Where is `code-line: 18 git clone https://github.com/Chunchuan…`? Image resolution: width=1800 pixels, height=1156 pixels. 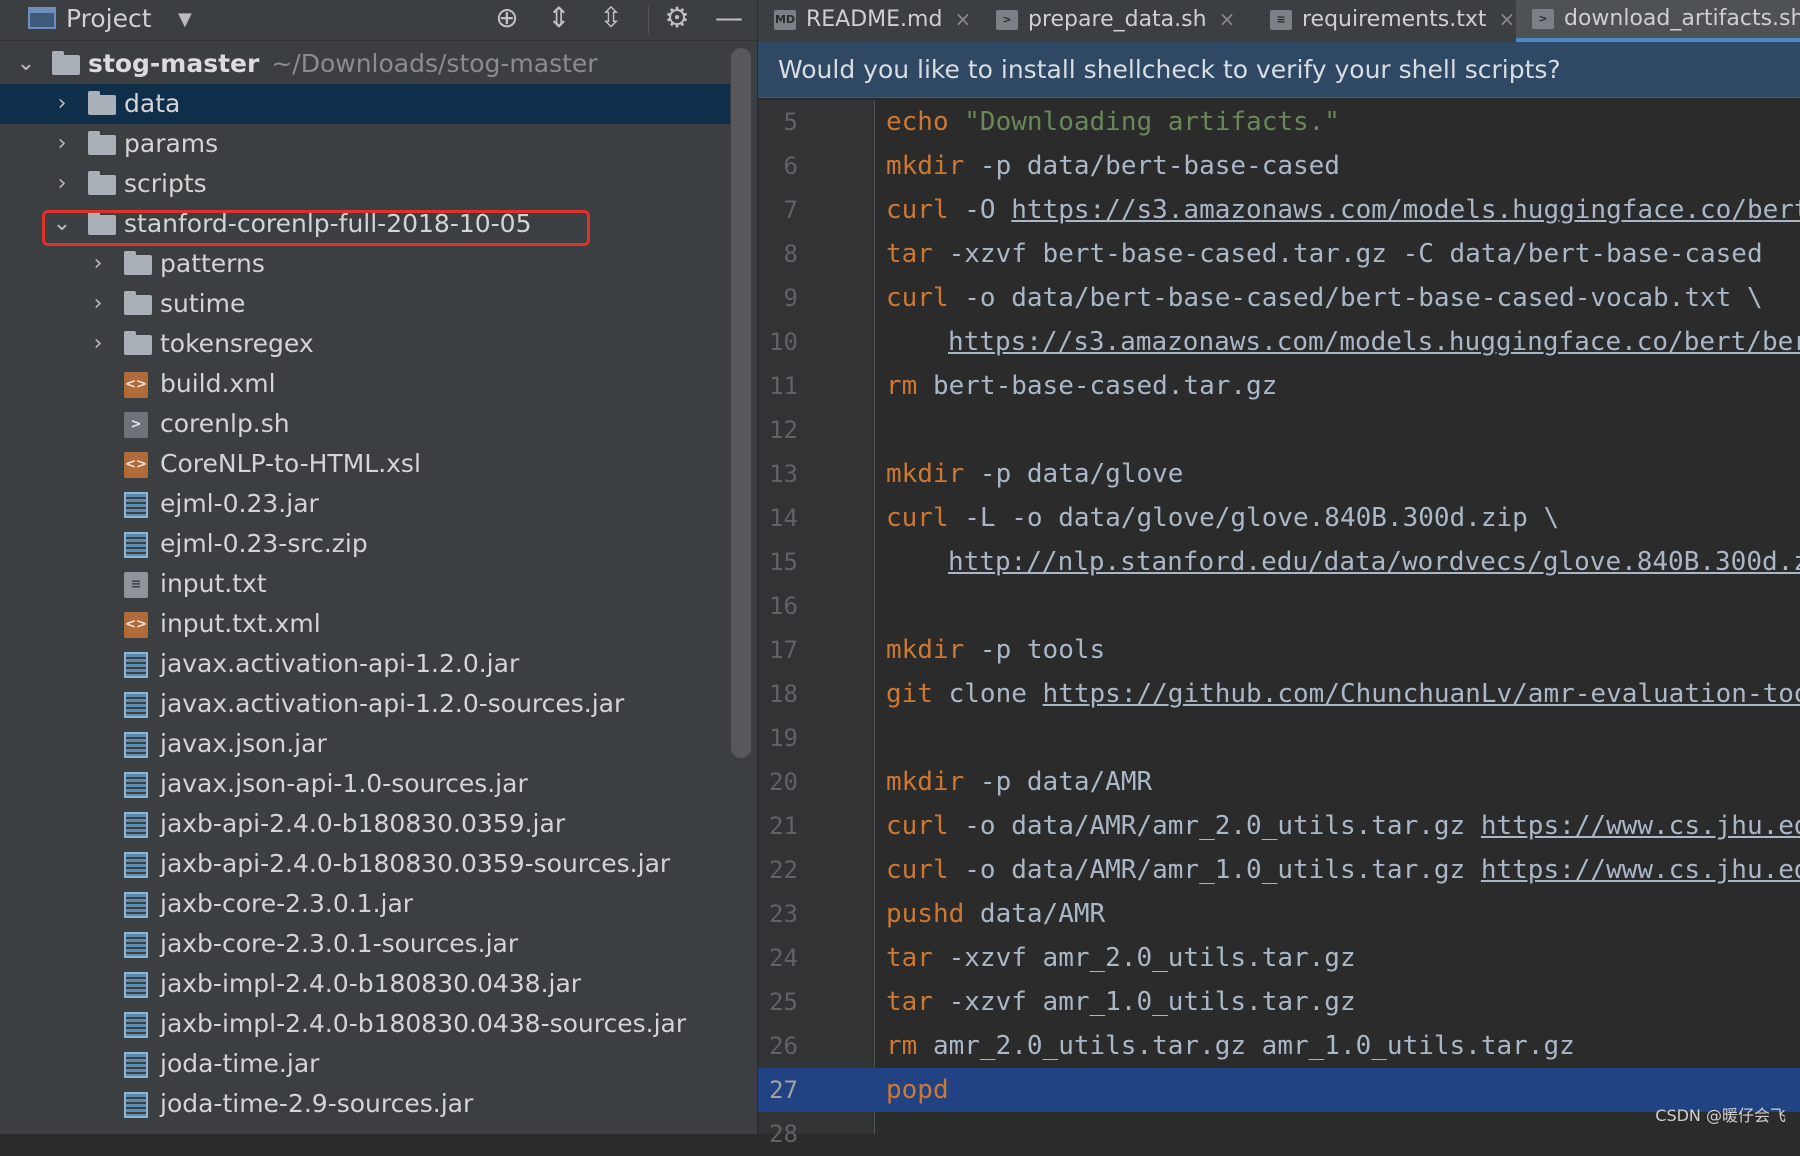 code-line: 18 git clone https://github.com/Chunchuan… is located at coordinates (1279, 694).